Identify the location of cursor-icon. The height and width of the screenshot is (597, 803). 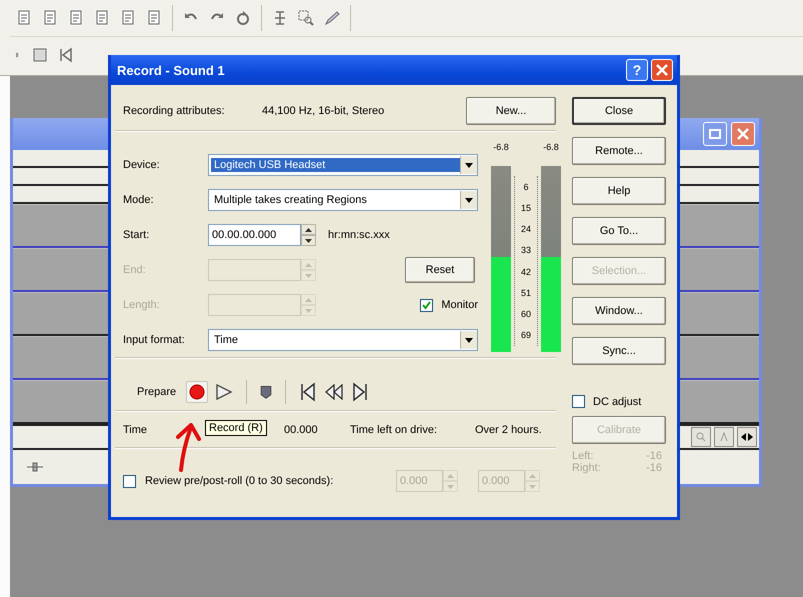
(280, 18).